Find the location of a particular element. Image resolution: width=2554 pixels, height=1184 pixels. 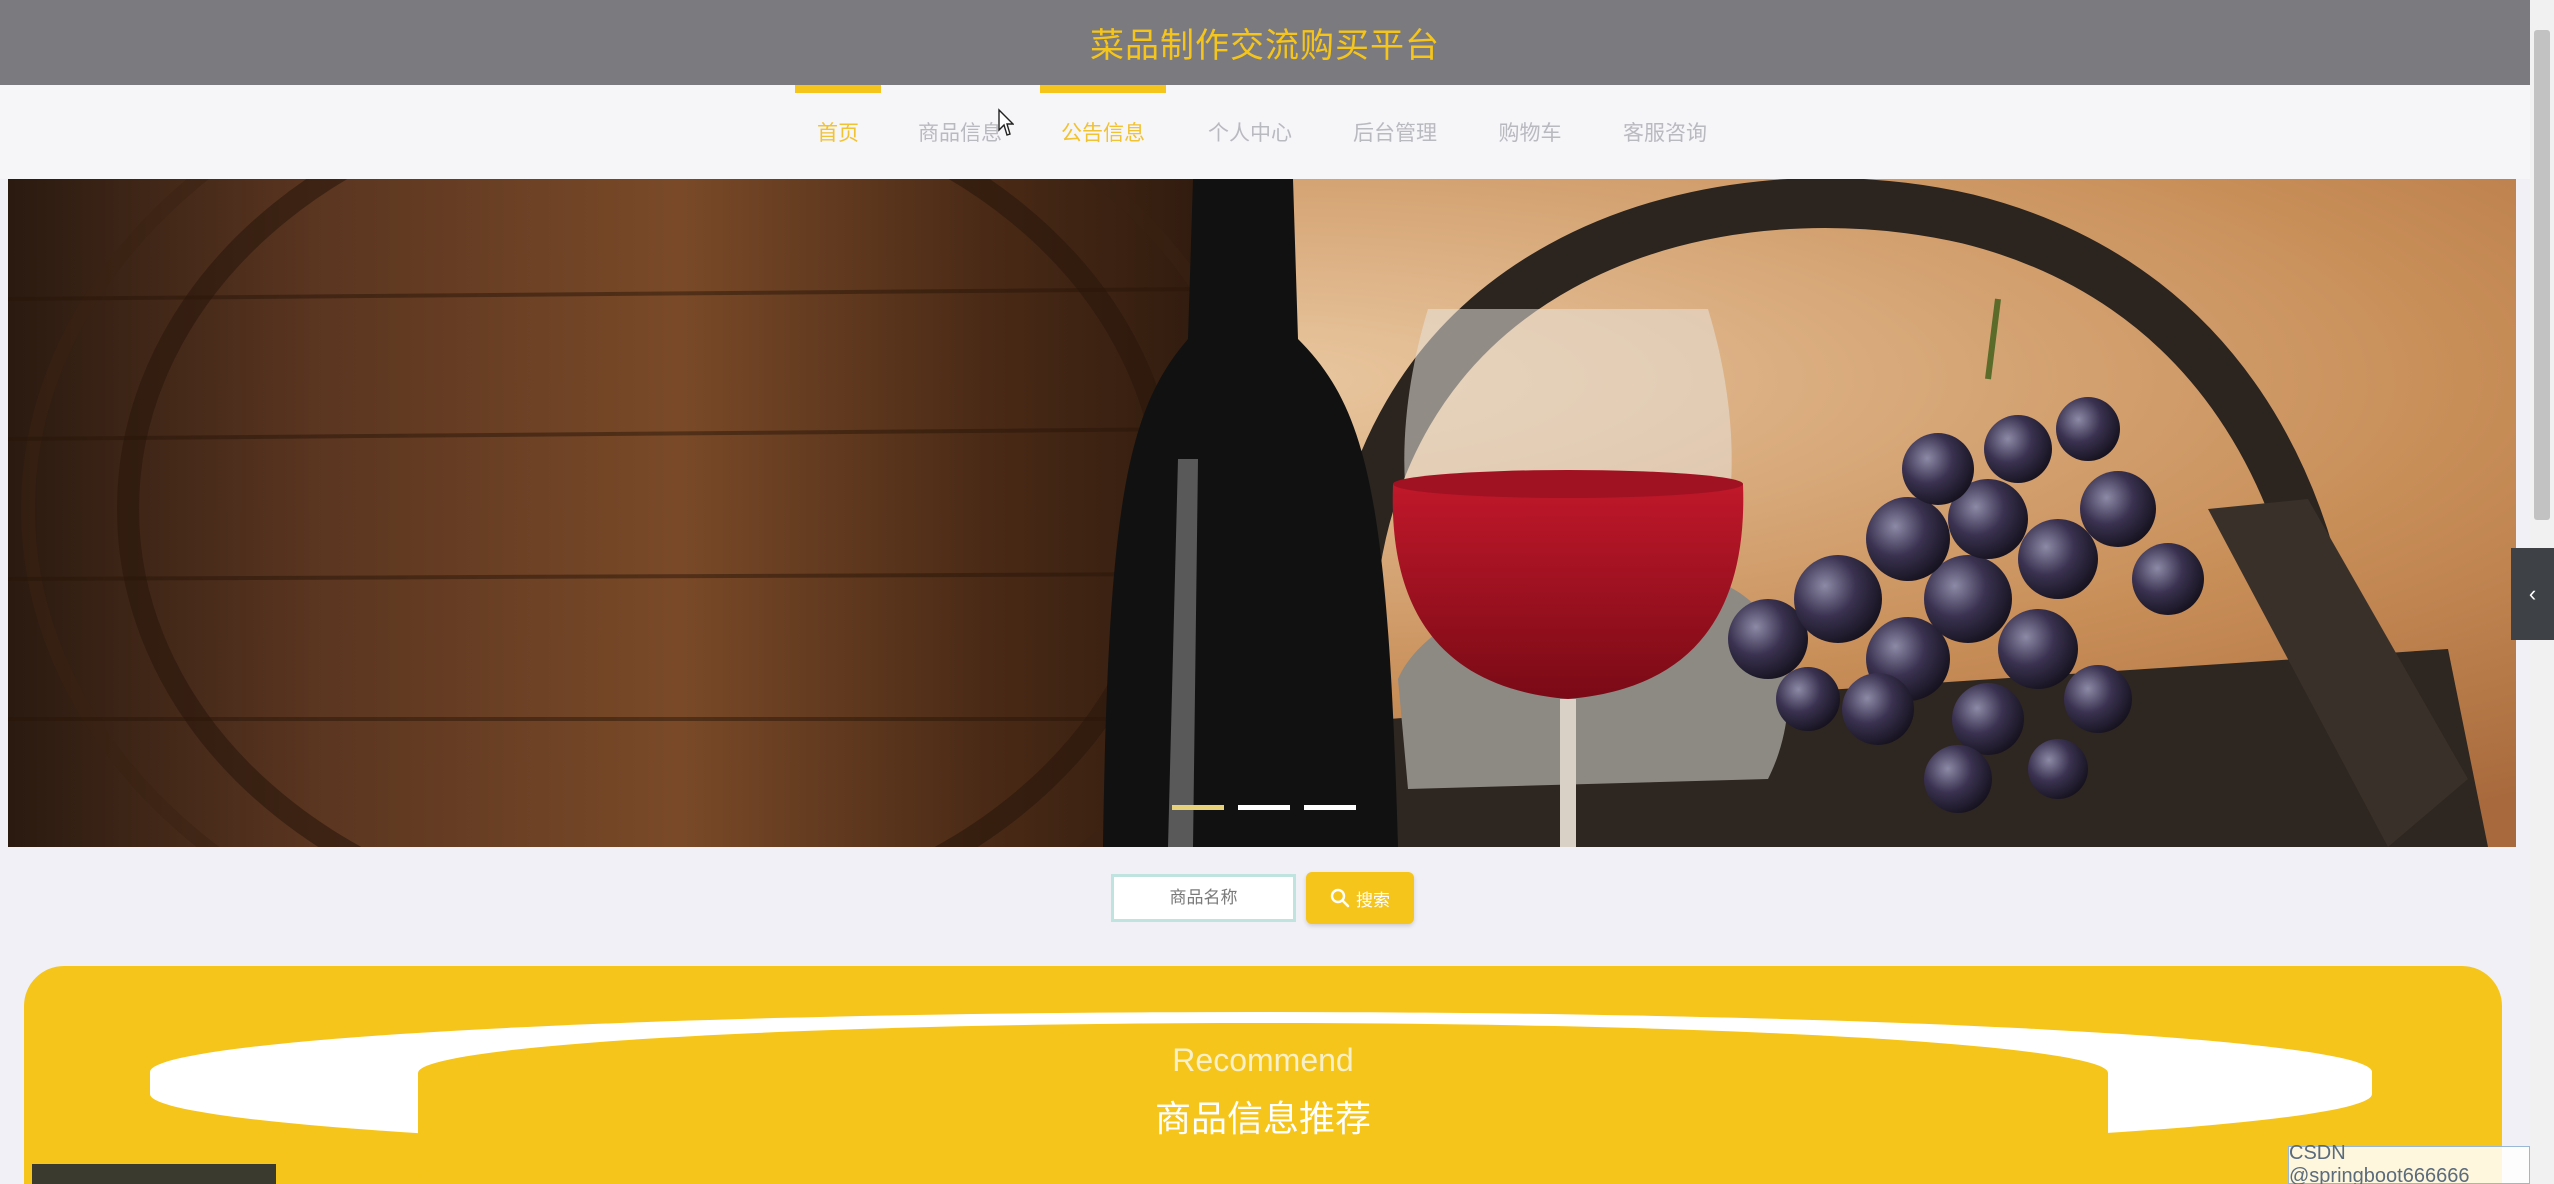

nav-item-personal-center: 个人中心 is located at coordinates (1250, 132).